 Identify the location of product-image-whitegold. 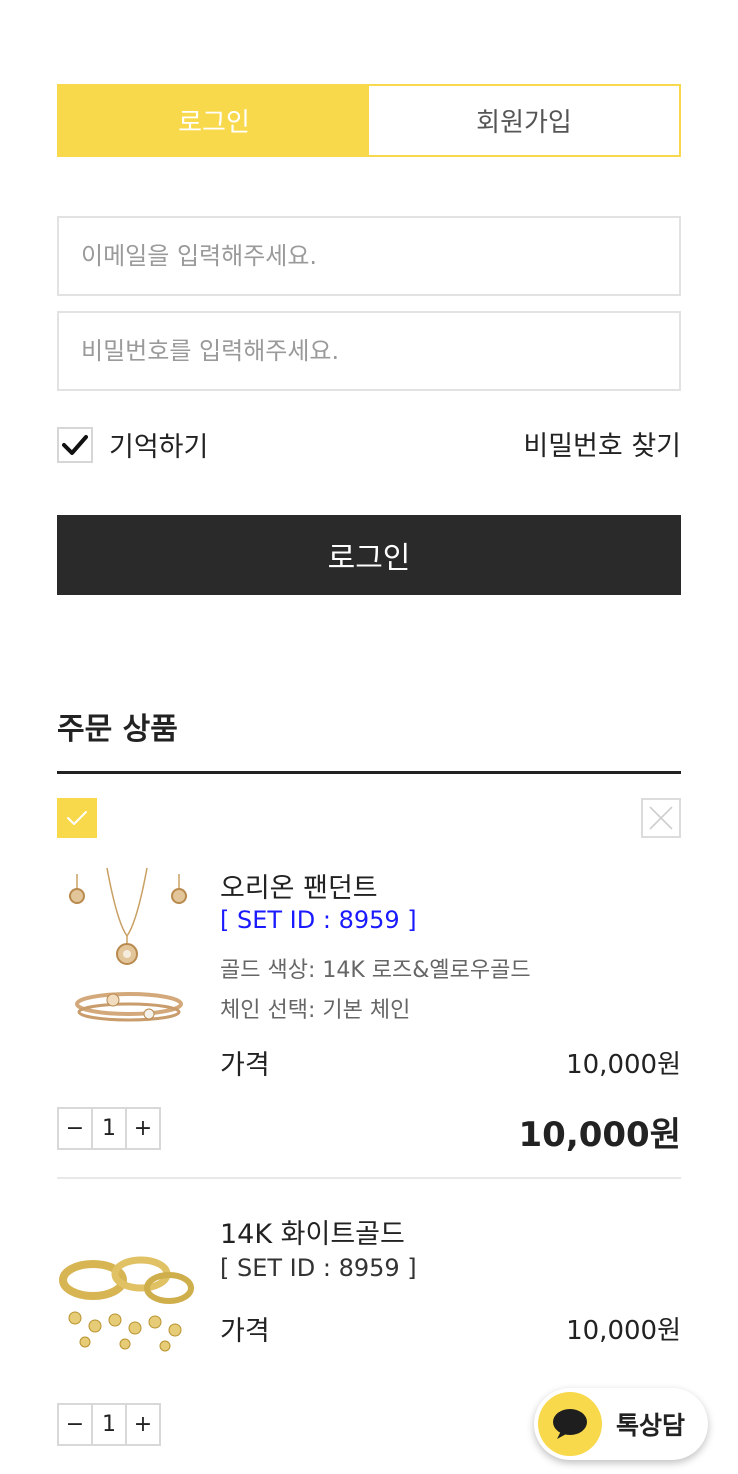
(127, 1295).